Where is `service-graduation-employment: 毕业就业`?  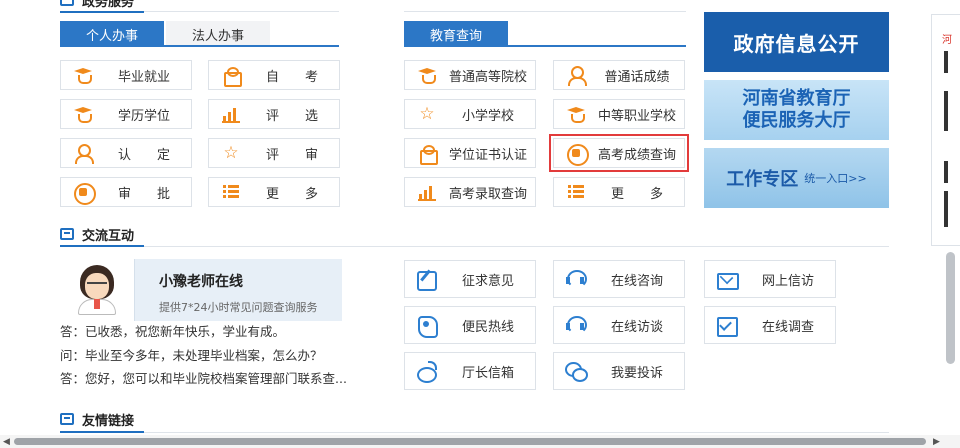 service-graduation-employment: 毕业就业 is located at coordinates (126, 75).